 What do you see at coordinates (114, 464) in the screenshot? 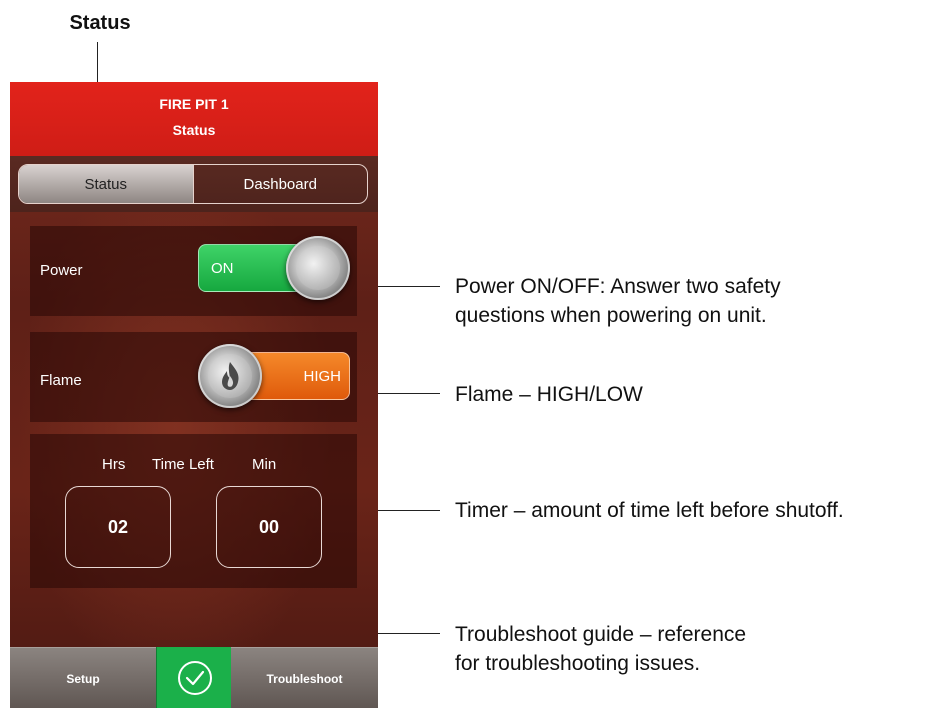
I see `timer-hrs-label: Hrs` at bounding box center [114, 464].